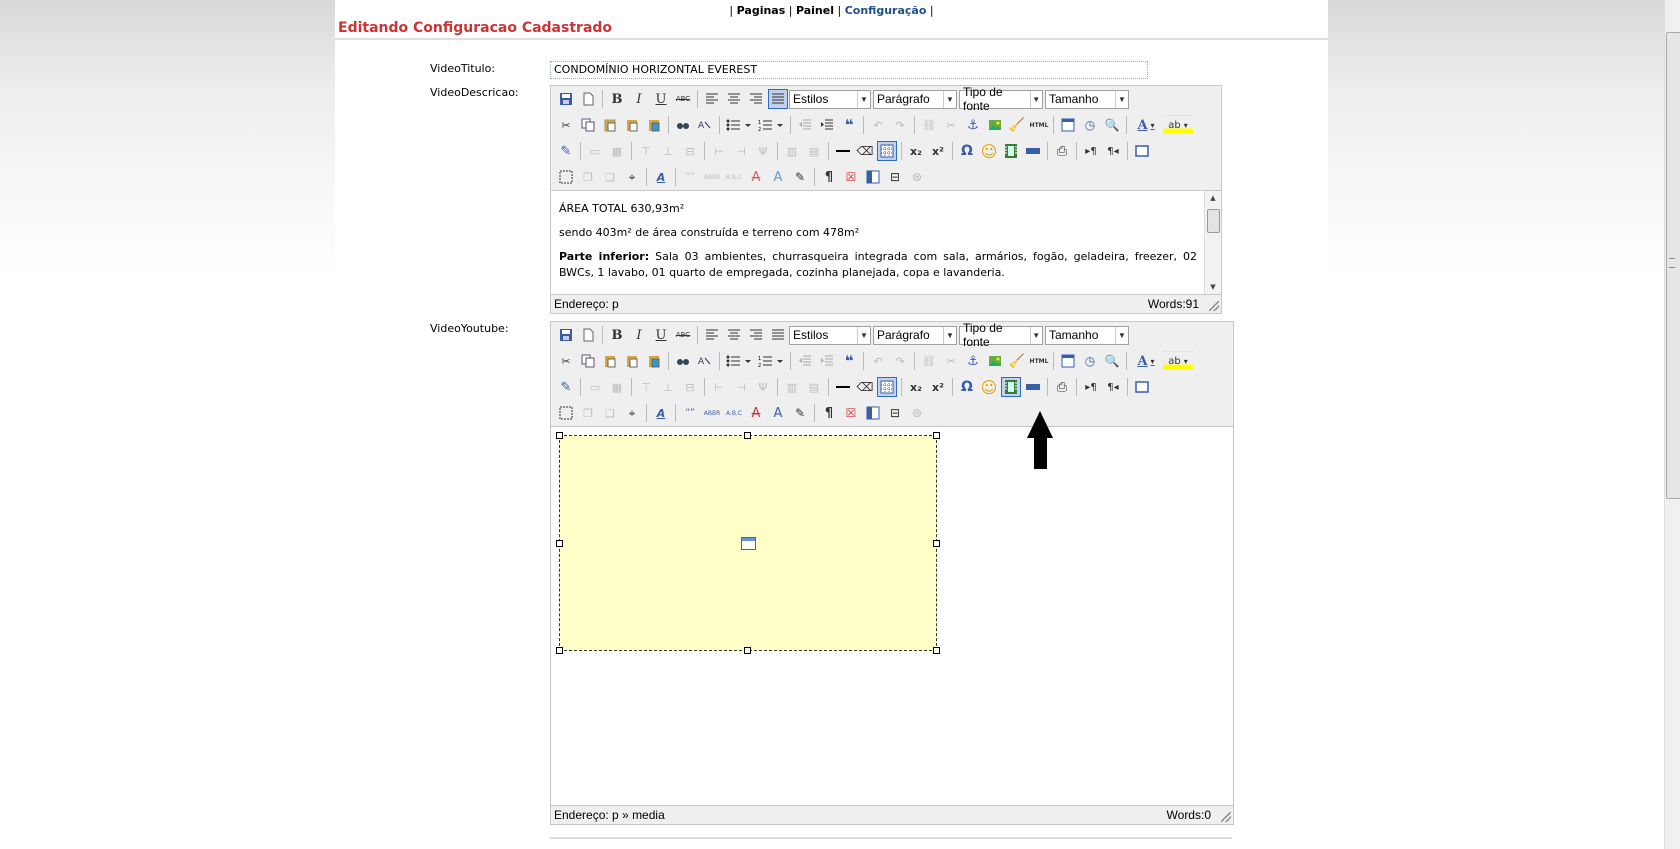  What do you see at coordinates (690, 413) in the screenshot?
I see `cite-icon: “”` at bounding box center [690, 413].